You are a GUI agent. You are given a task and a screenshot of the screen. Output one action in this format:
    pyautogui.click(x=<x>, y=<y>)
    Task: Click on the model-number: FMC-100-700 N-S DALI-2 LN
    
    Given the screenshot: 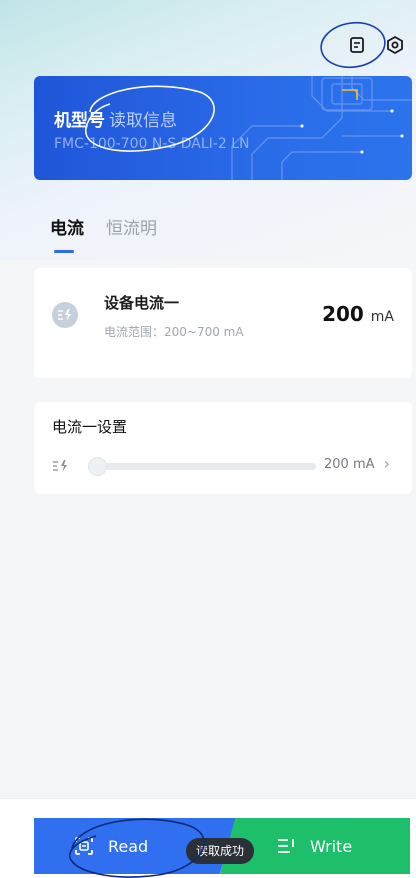 What is the action you would take?
    pyautogui.click(x=152, y=144)
    